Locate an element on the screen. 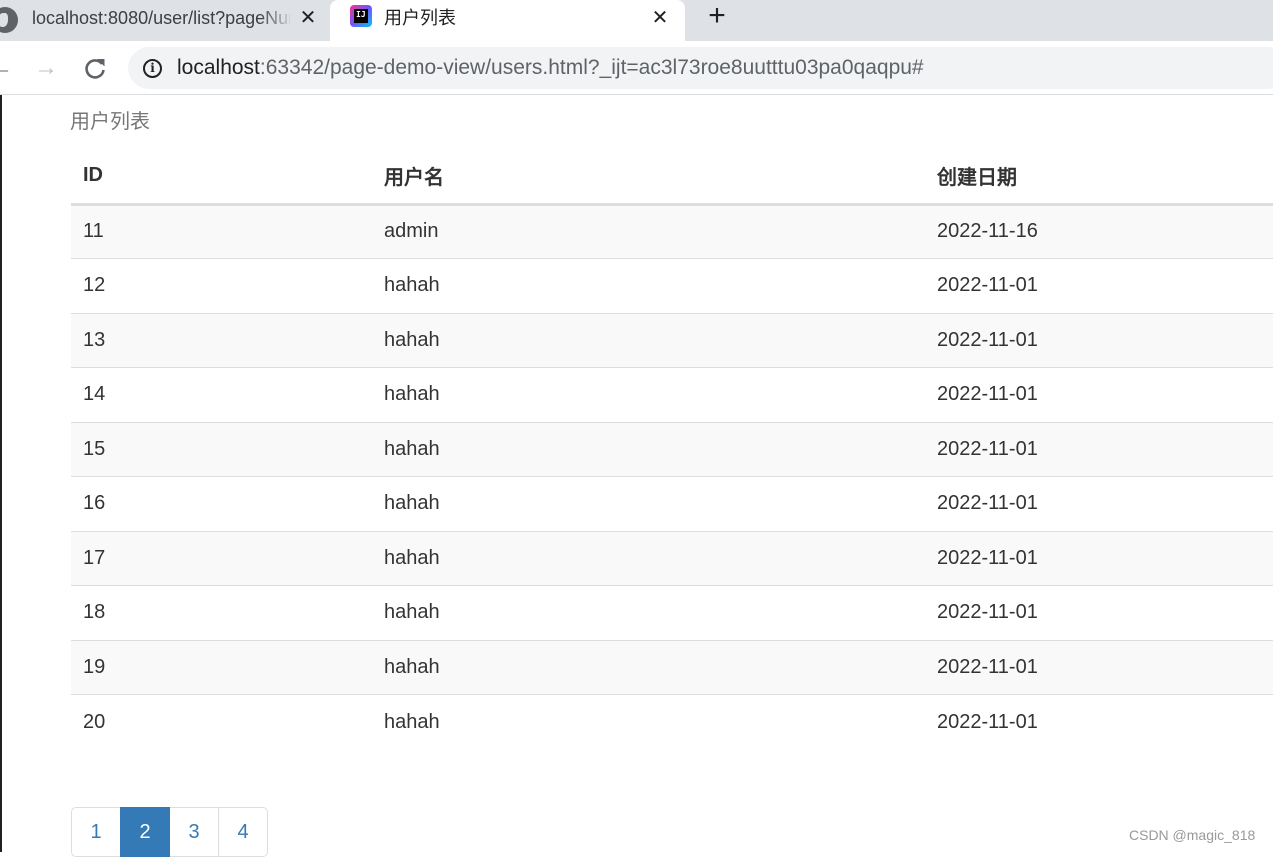 This screenshot has width=1273, height=857. cell-id: 14 is located at coordinates (221, 394).